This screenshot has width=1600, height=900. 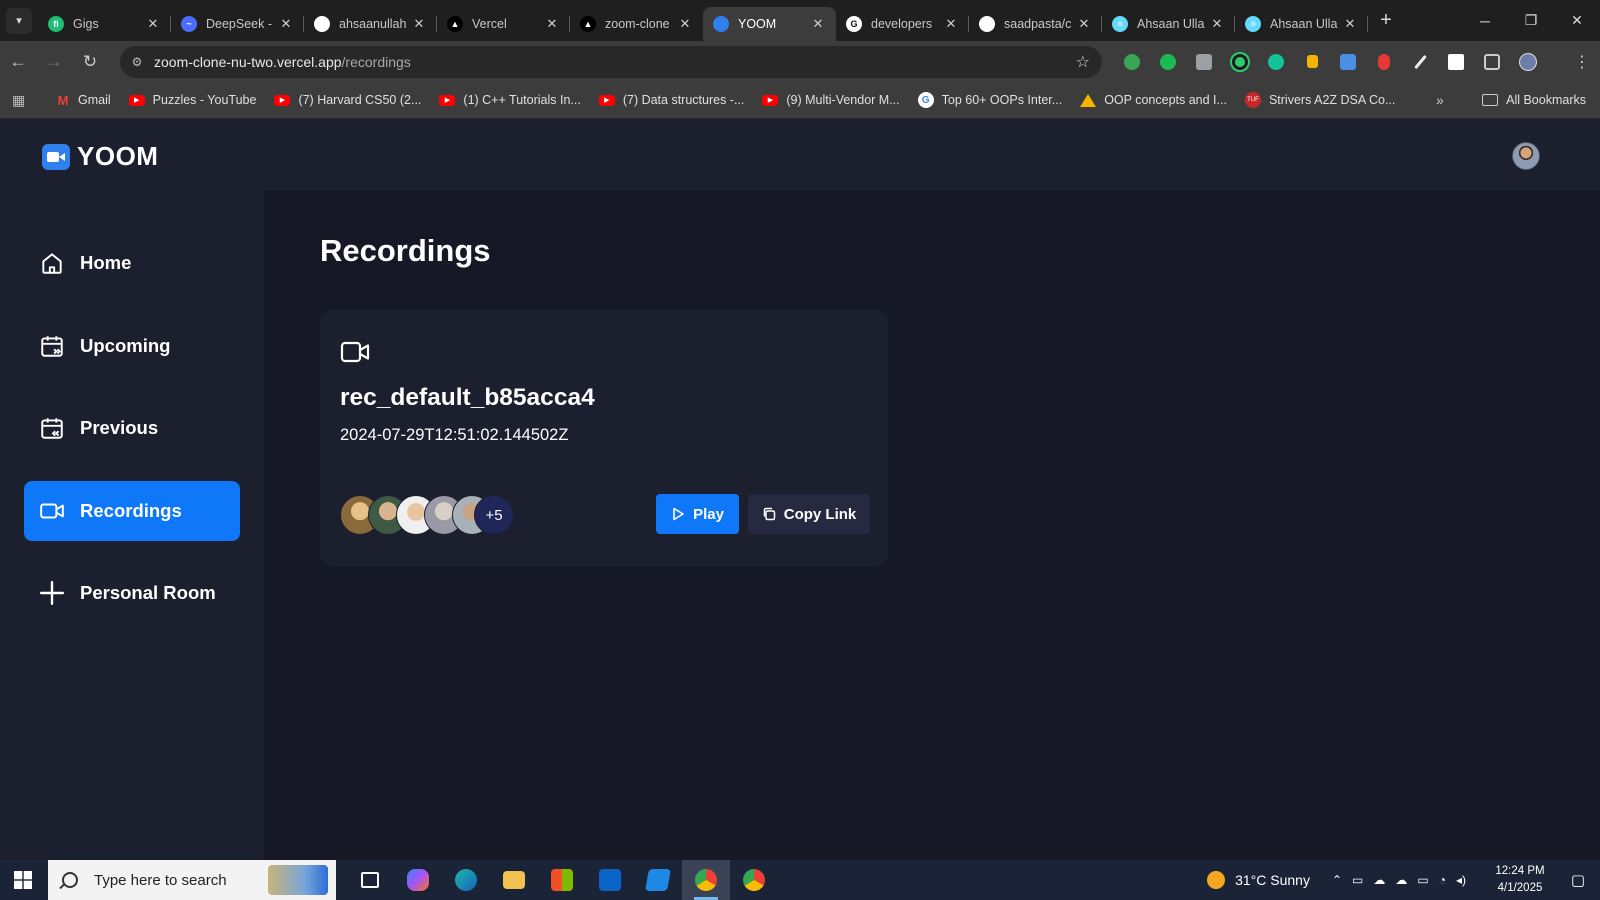 I want to click on eyedropper-icon, so click(x=1420, y=62).